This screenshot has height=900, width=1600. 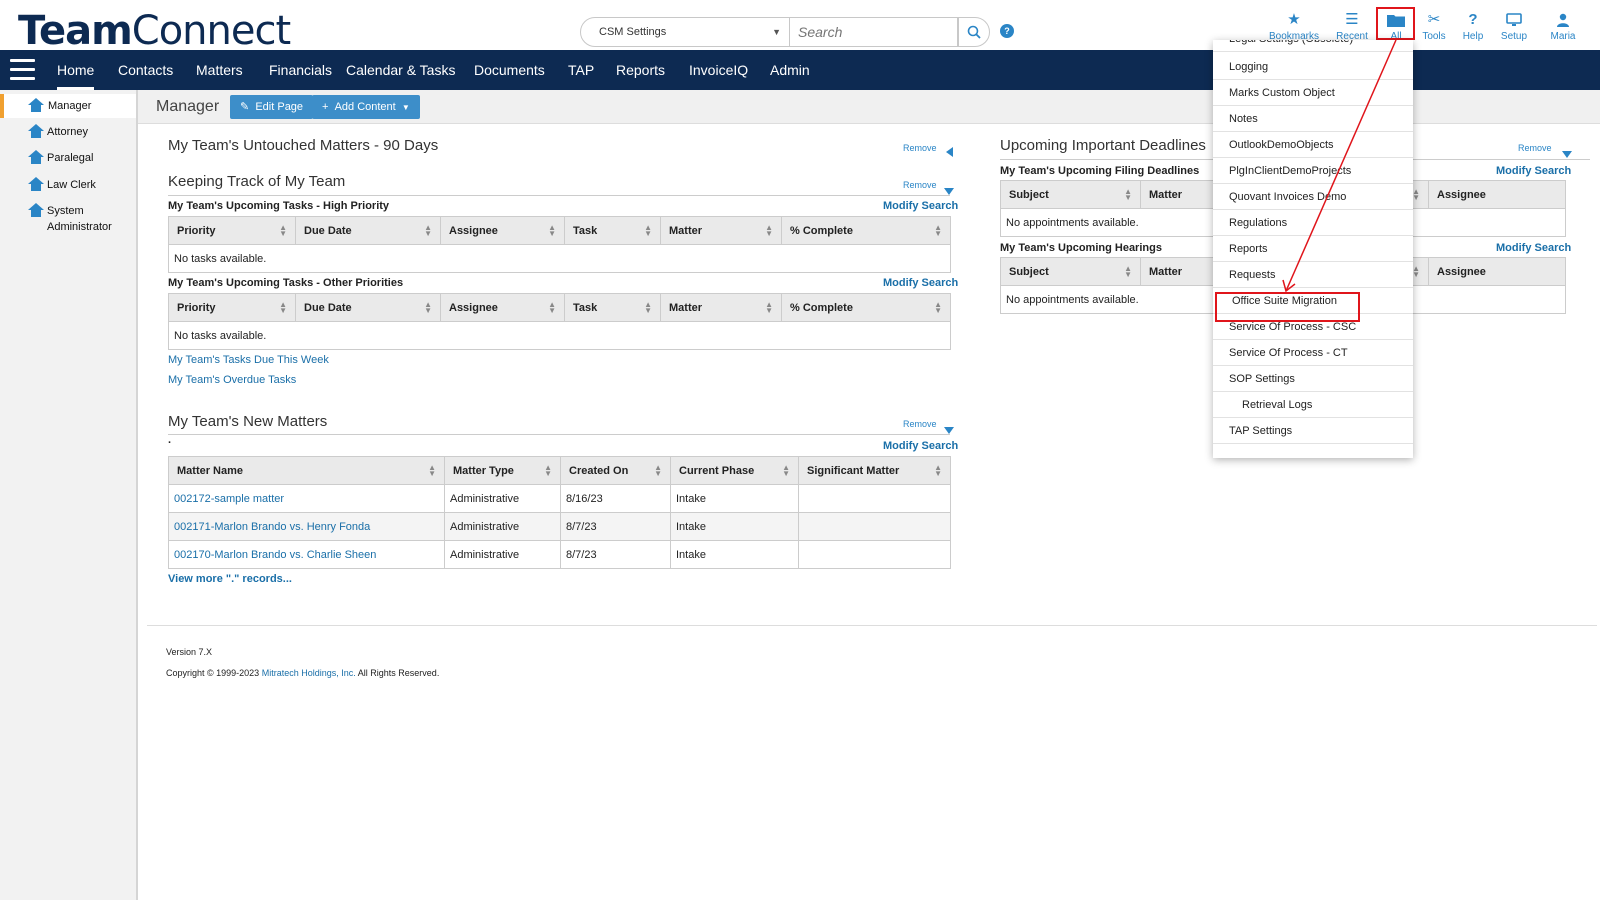 I want to click on dropdown-item-outlookdemoobjects: OutlookDemoObjects, so click(x=1313, y=145).